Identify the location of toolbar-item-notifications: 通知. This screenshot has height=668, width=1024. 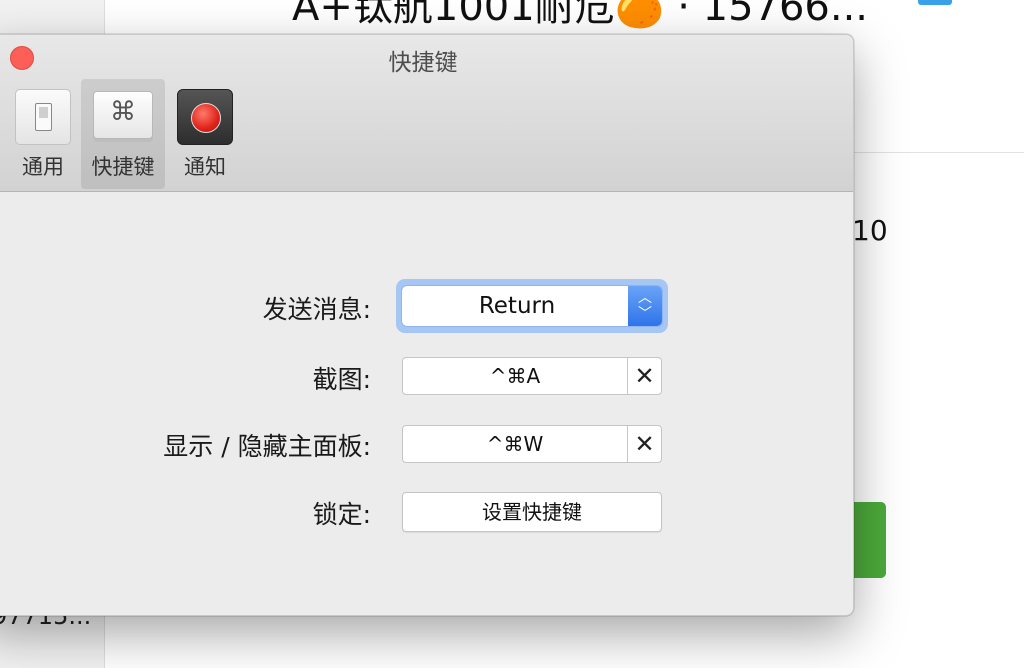
(205, 134).